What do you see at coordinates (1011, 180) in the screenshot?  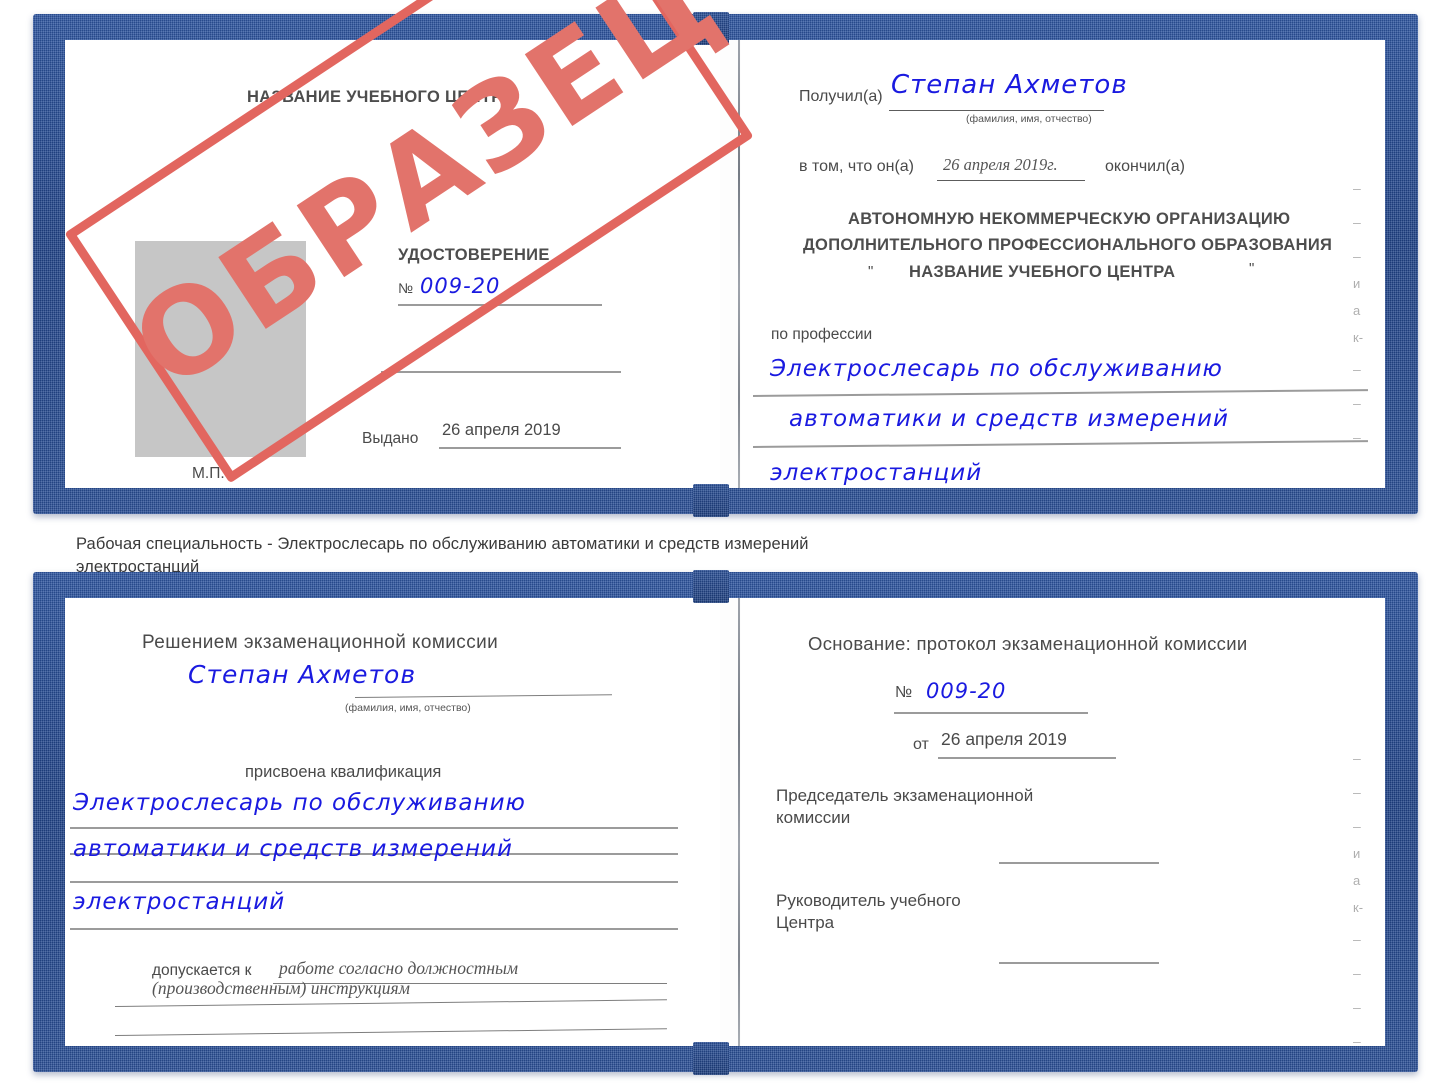 I see `doc1-that-he-rule` at bounding box center [1011, 180].